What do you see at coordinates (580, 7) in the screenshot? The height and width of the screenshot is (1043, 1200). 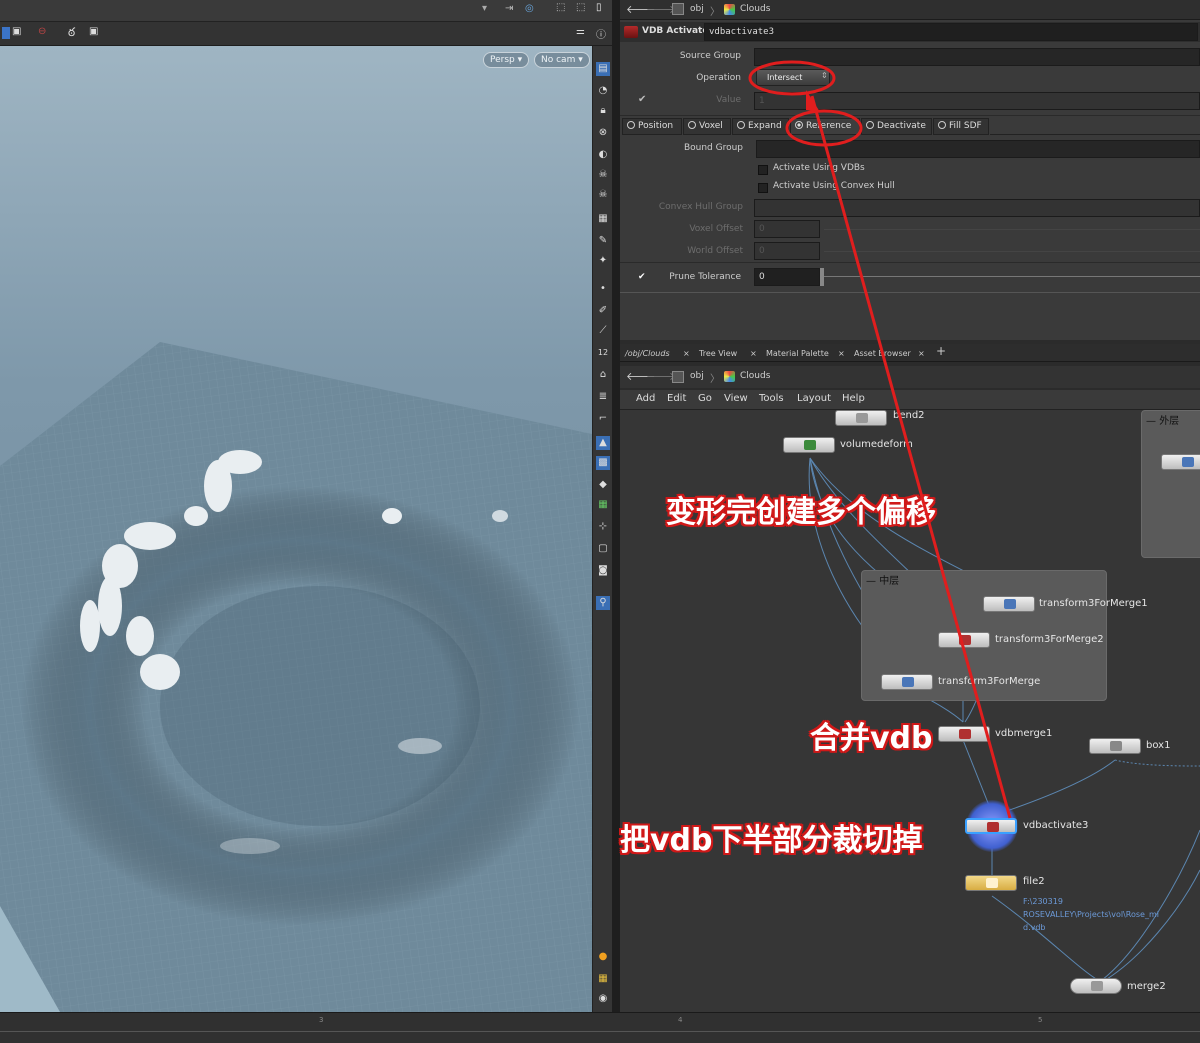 I see `cube-icon-2: ⬚` at bounding box center [580, 7].